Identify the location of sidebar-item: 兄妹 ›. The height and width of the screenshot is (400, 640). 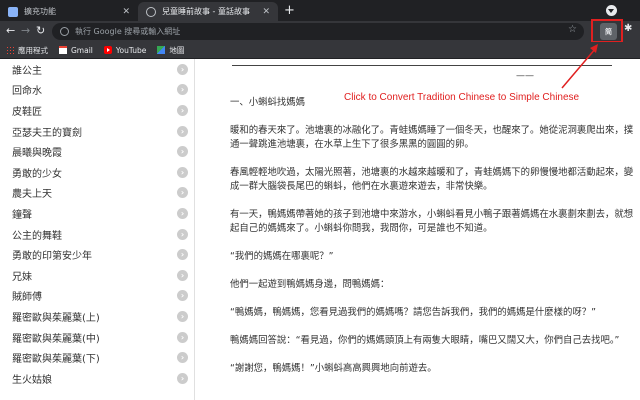
(97, 275).